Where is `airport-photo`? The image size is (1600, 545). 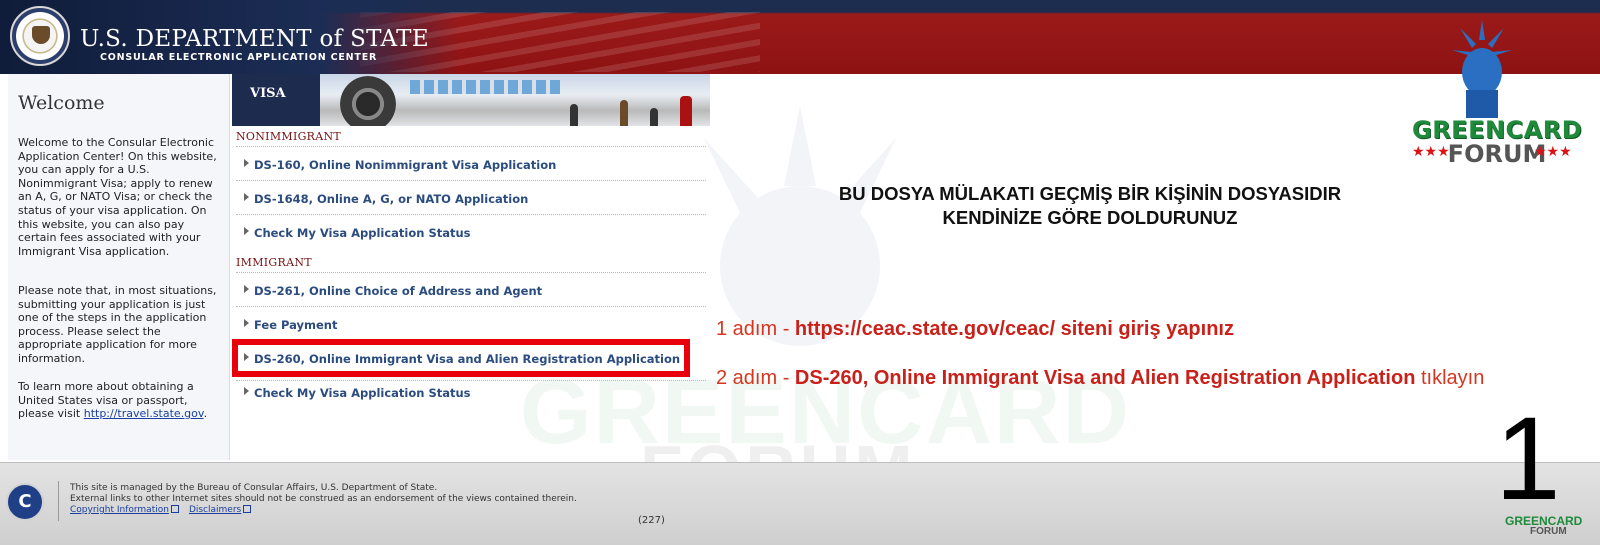 airport-photo is located at coordinates (515, 100).